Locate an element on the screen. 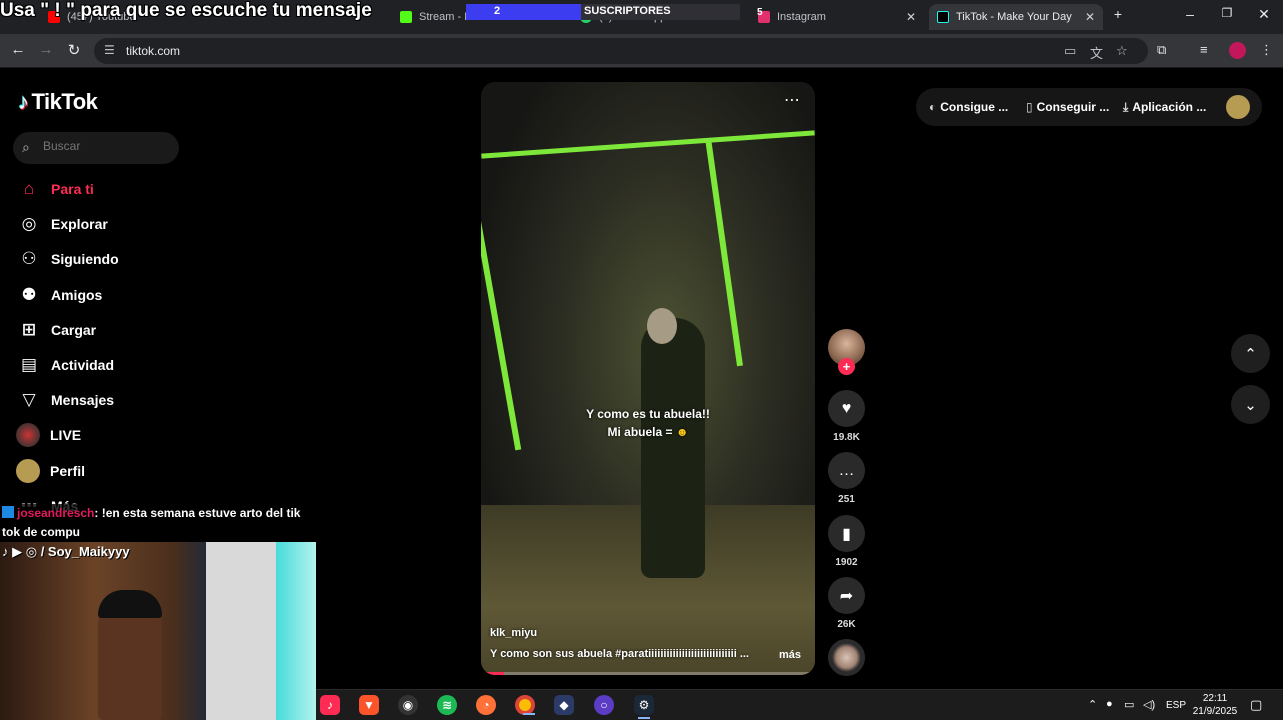 This screenshot has height=720, width=1283. volume-icon: ◁) is located at coordinates (1149, 704).